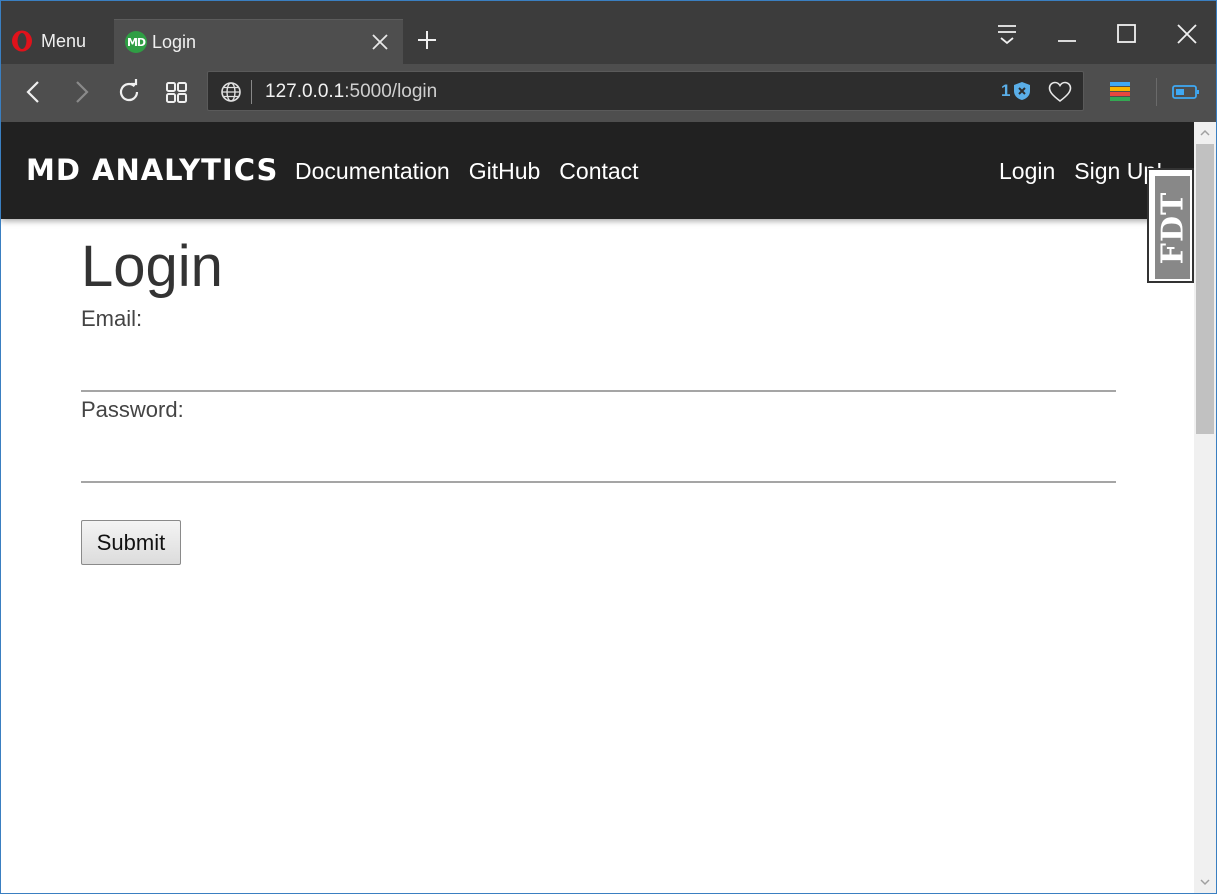 The width and height of the screenshot is (1217, 894). Describe the element at coordinates (1186, 92) in the screenshot. I see `battery-icon` at that location.